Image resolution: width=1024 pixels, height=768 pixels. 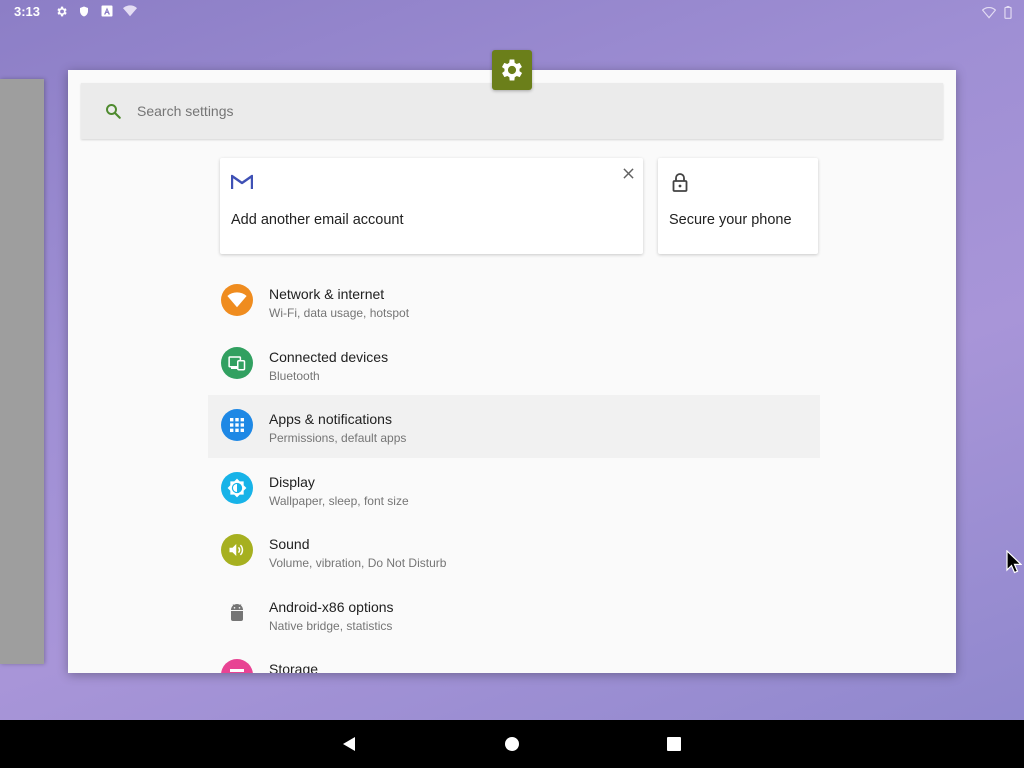 I want to click on settings-item-title: Apps & notifications, so click(x=330, y=419).